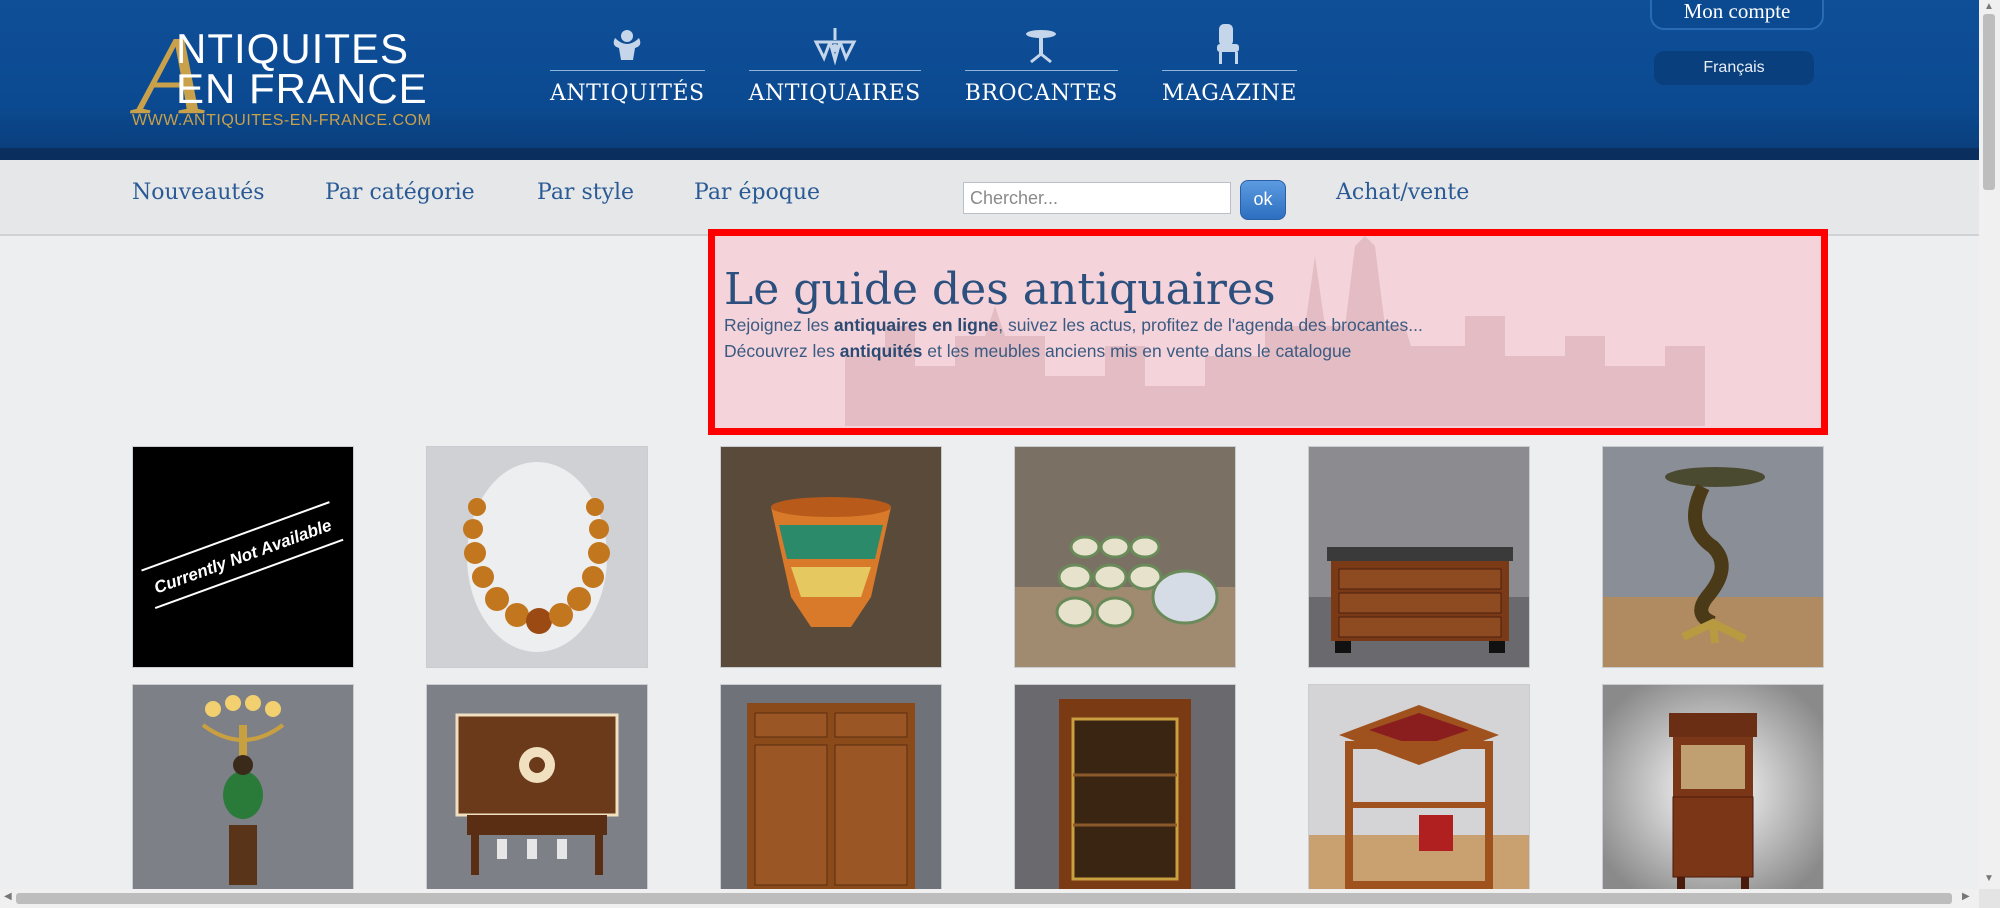 Image resolution: width=2000 pixels, height=908 pixels. Describe the element at coordinates (293, 48) in the screenshot. I see `logo-line-1: NTIQUITES` at that location.